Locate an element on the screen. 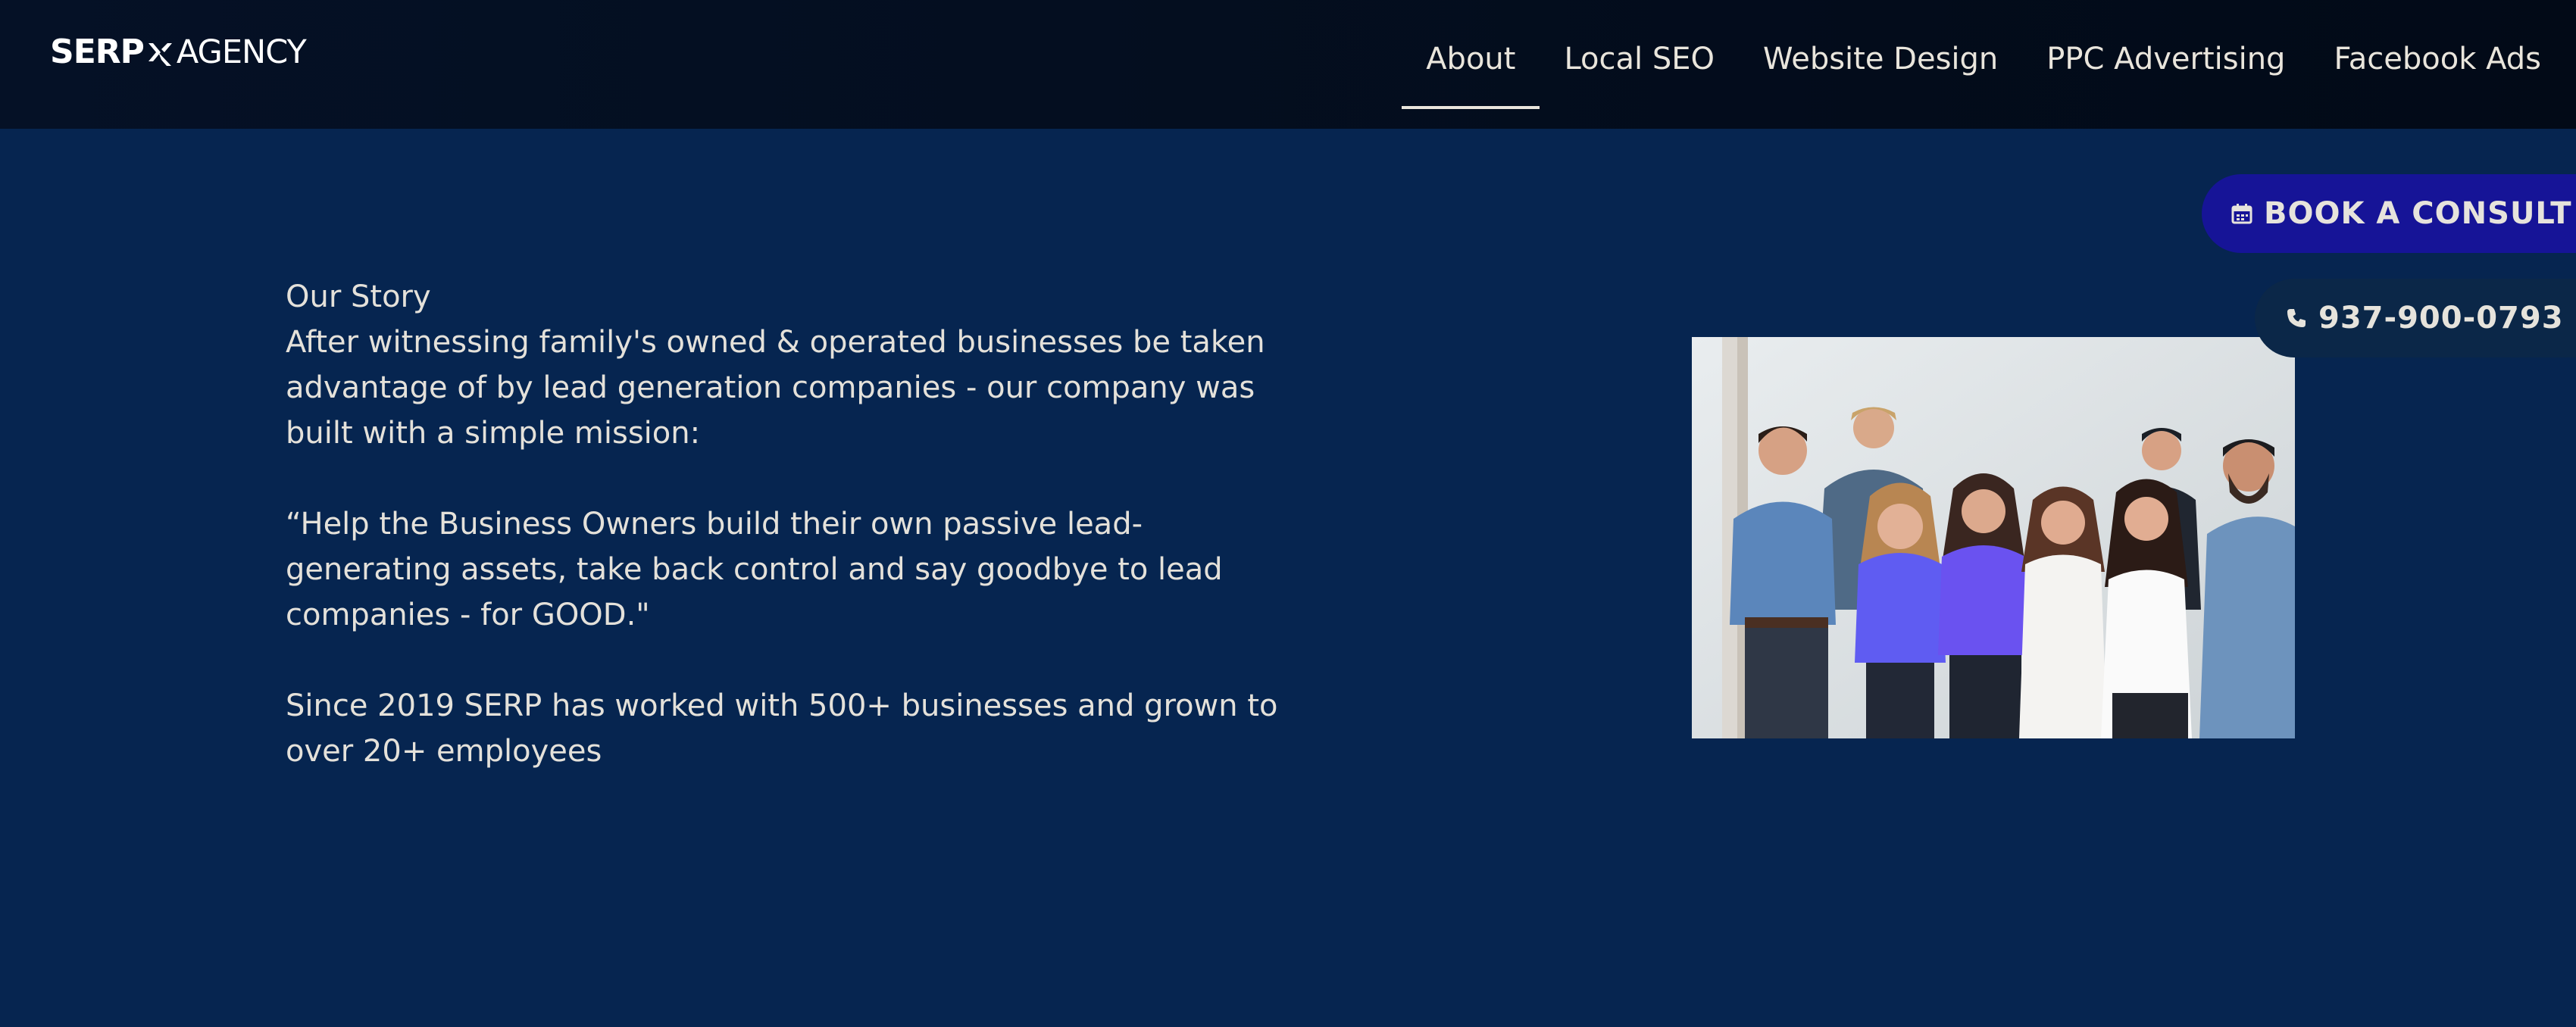  calendar-icon is located at coordinates (2241, 214).